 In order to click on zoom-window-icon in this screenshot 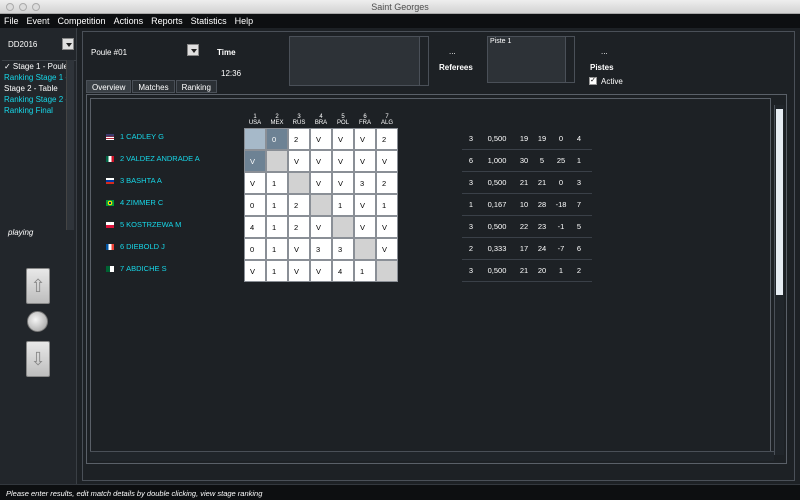, I will do `click(36, 7)`.